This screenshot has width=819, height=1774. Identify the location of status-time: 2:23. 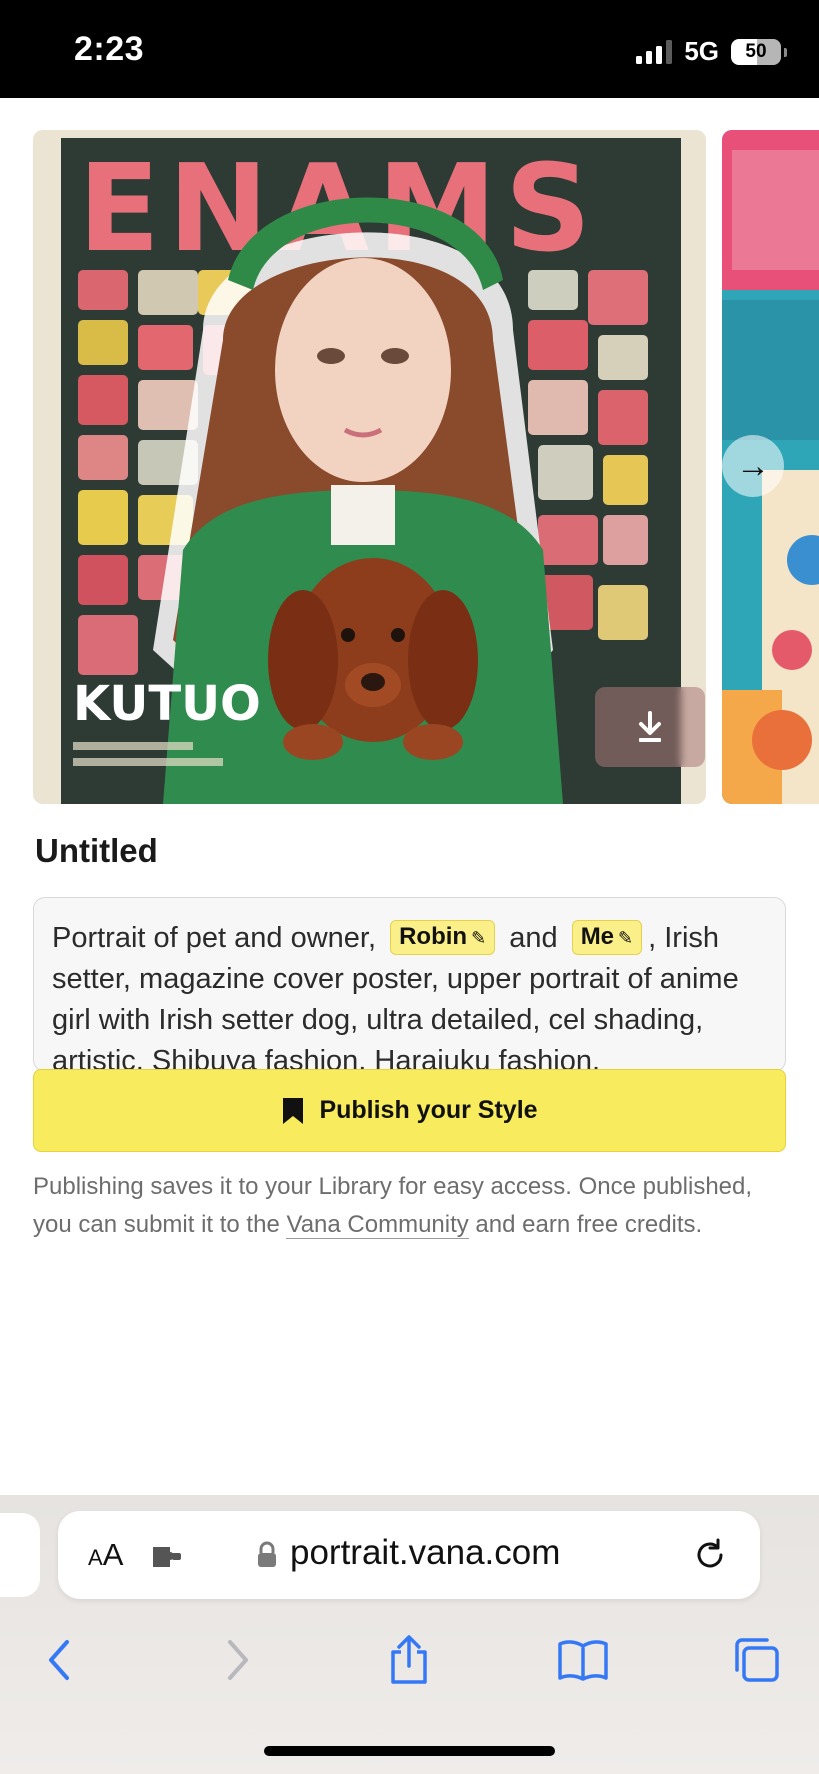
(109, 49).